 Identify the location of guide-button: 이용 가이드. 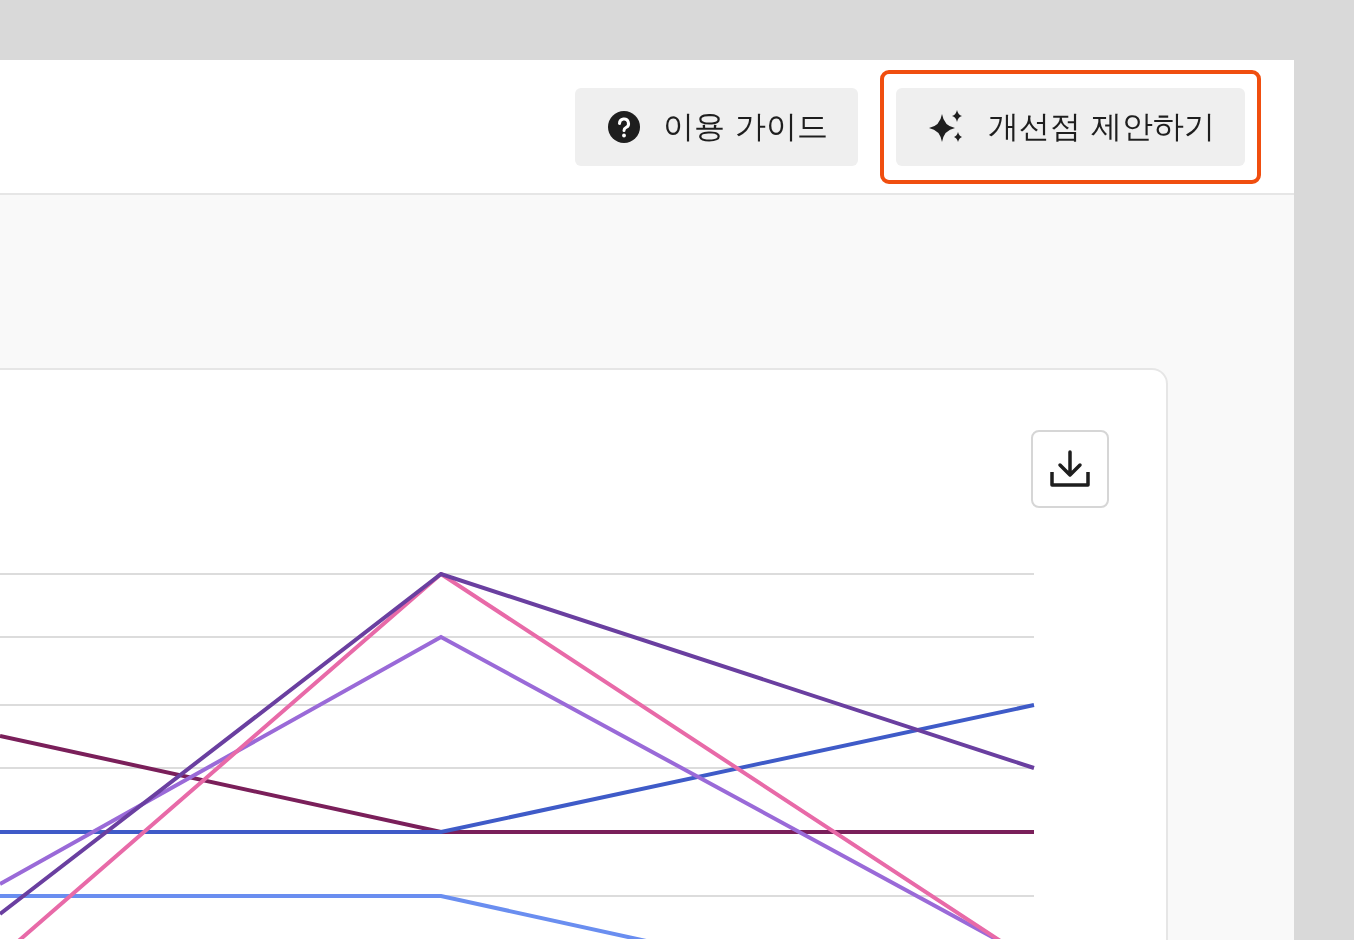
(717, 126).